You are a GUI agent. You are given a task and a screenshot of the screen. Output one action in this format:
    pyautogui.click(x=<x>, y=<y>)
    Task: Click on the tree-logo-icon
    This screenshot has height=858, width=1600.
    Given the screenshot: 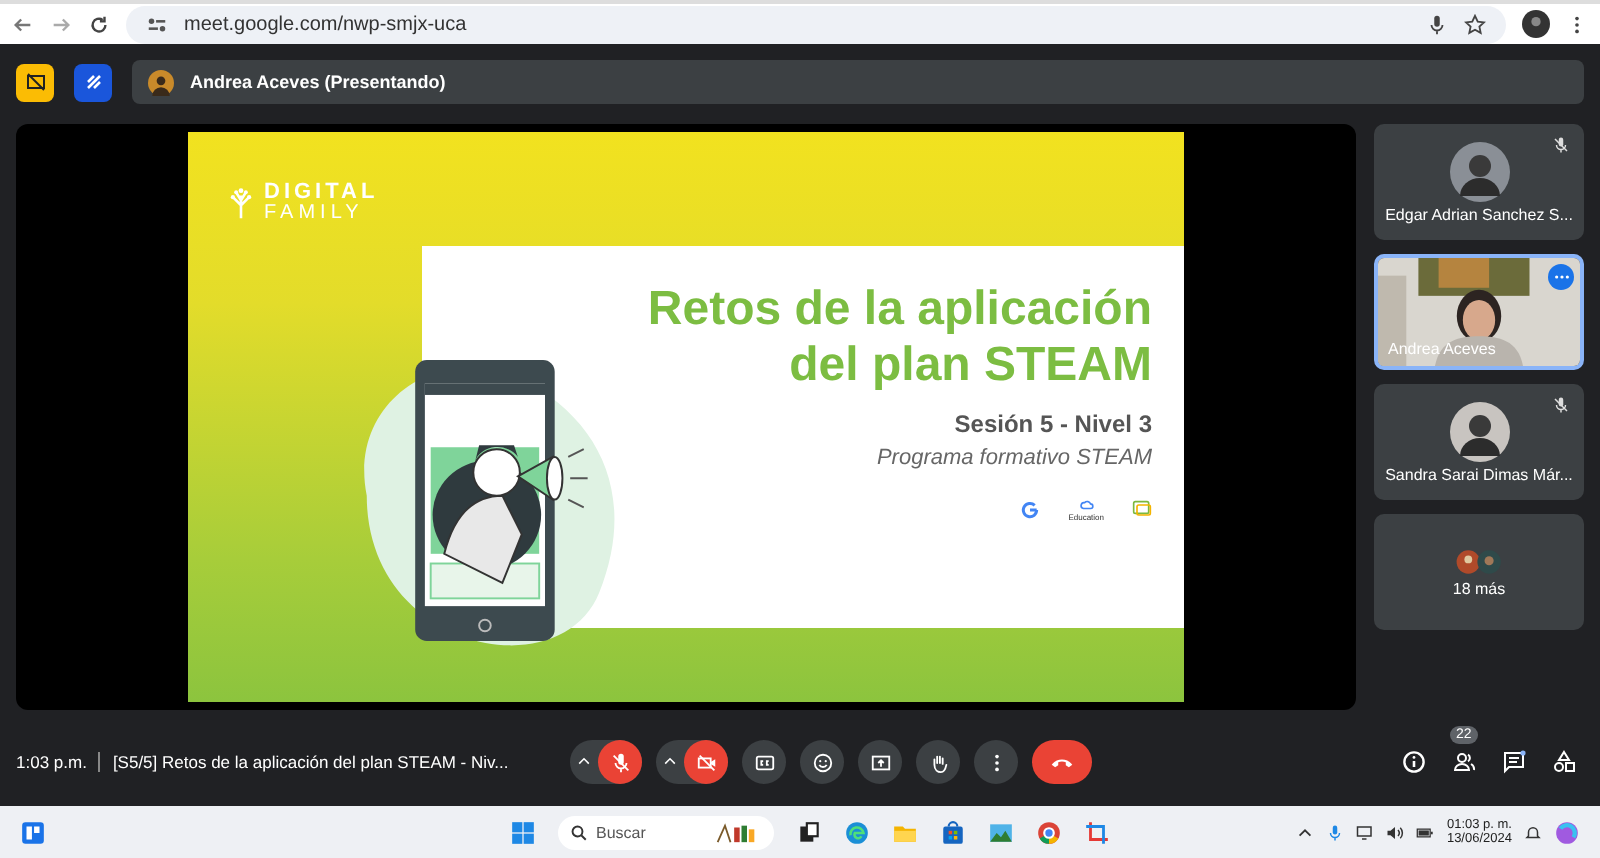 What is the action you would take?
    pyautogui.click(x=241, y=202)
    